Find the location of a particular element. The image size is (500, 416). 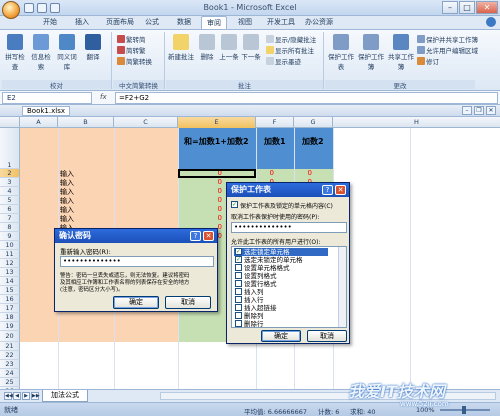

row-header: 15 is located at coordinates (10, 290).